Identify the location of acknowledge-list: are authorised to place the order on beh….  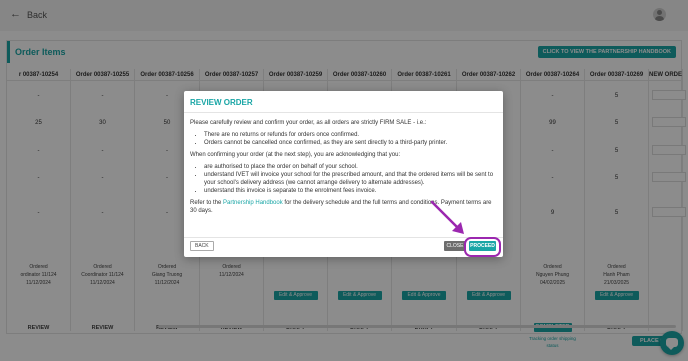
(350, 179).